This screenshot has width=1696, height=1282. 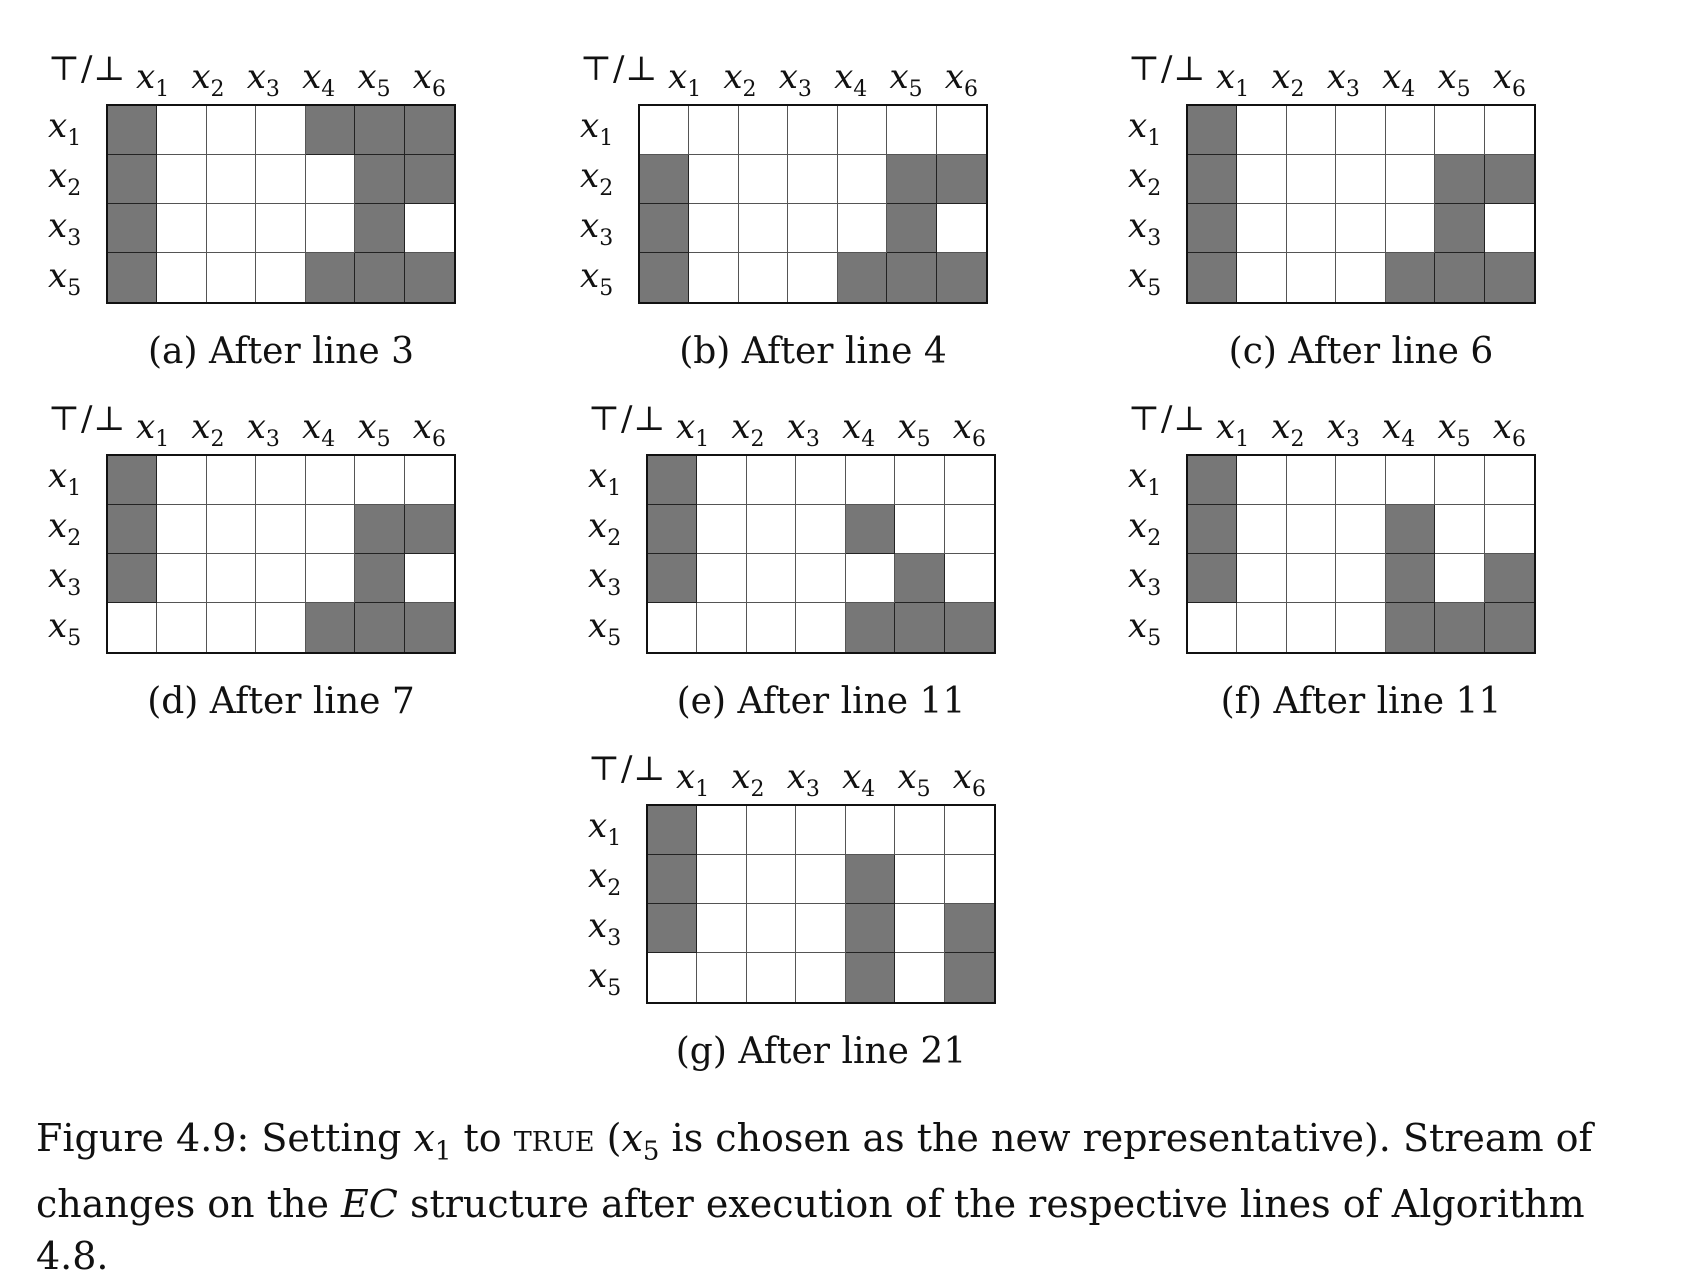 What do you see at coordinates (281, 554) in the screenshot?
I see `ec-grid` at bounding box center [281, 554].